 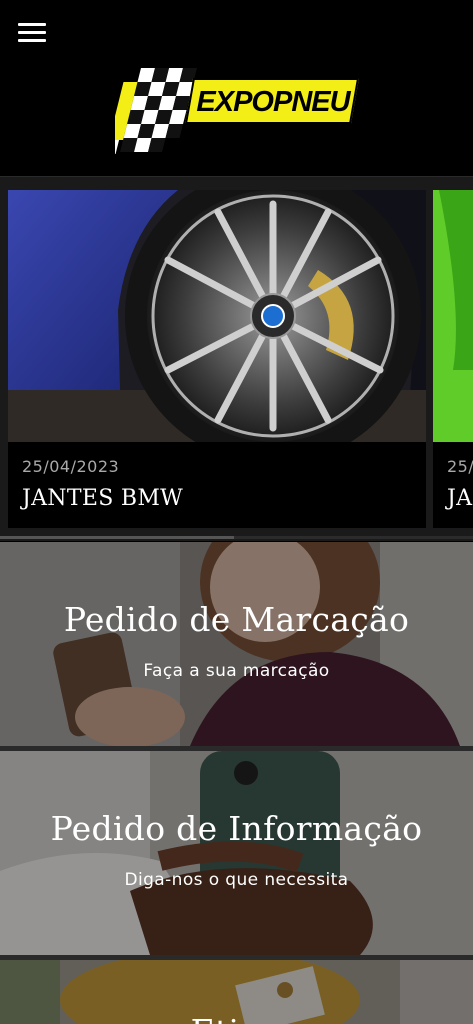 I want to click on menu-button, so click(x=32, y=32).